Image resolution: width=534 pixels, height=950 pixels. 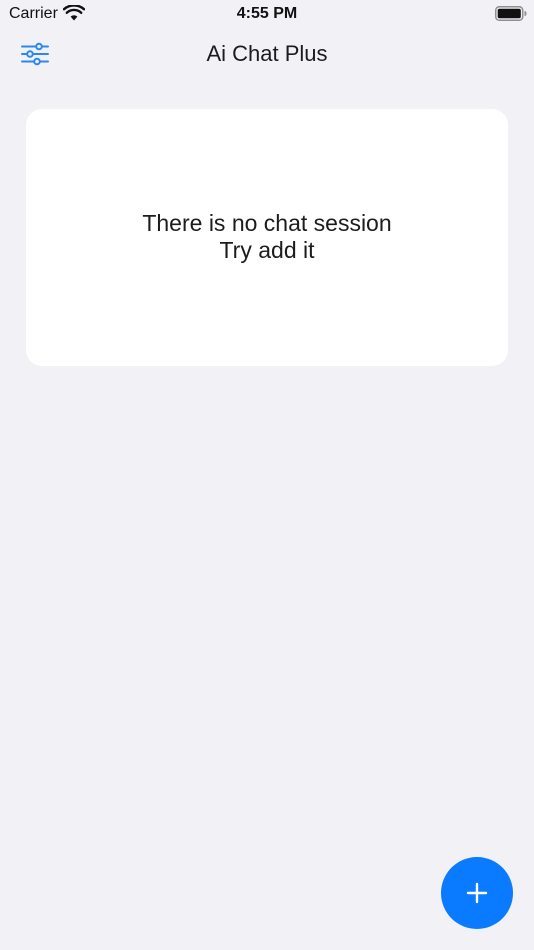 What do you see at coordinates (267, 223) in the screenshot?
I see `empty-state-line-1: There is no chat session` at bounding box center [267, 223].